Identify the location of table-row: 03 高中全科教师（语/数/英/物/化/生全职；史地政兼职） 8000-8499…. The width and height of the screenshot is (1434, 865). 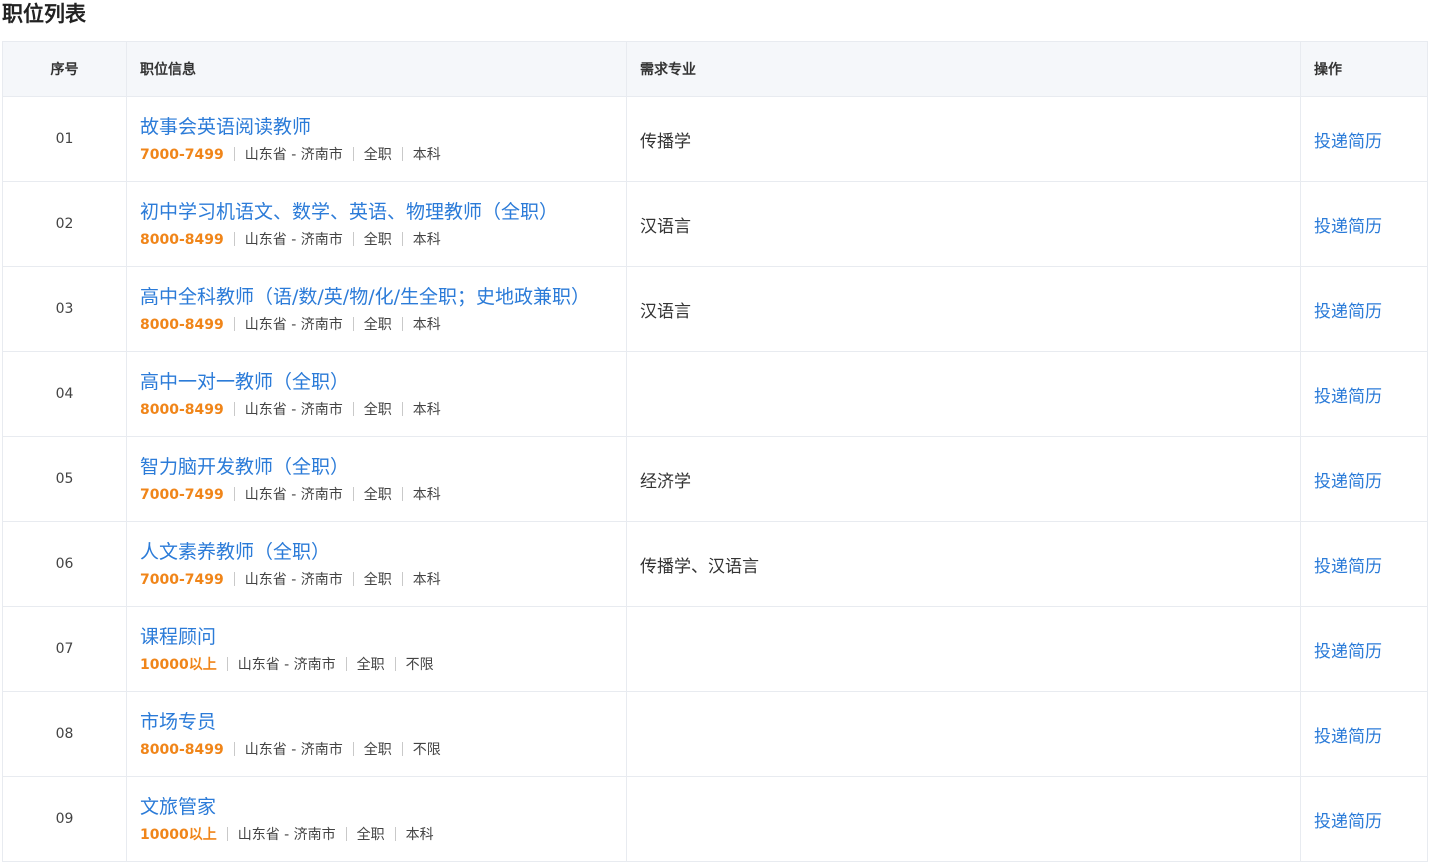
(715, 309).